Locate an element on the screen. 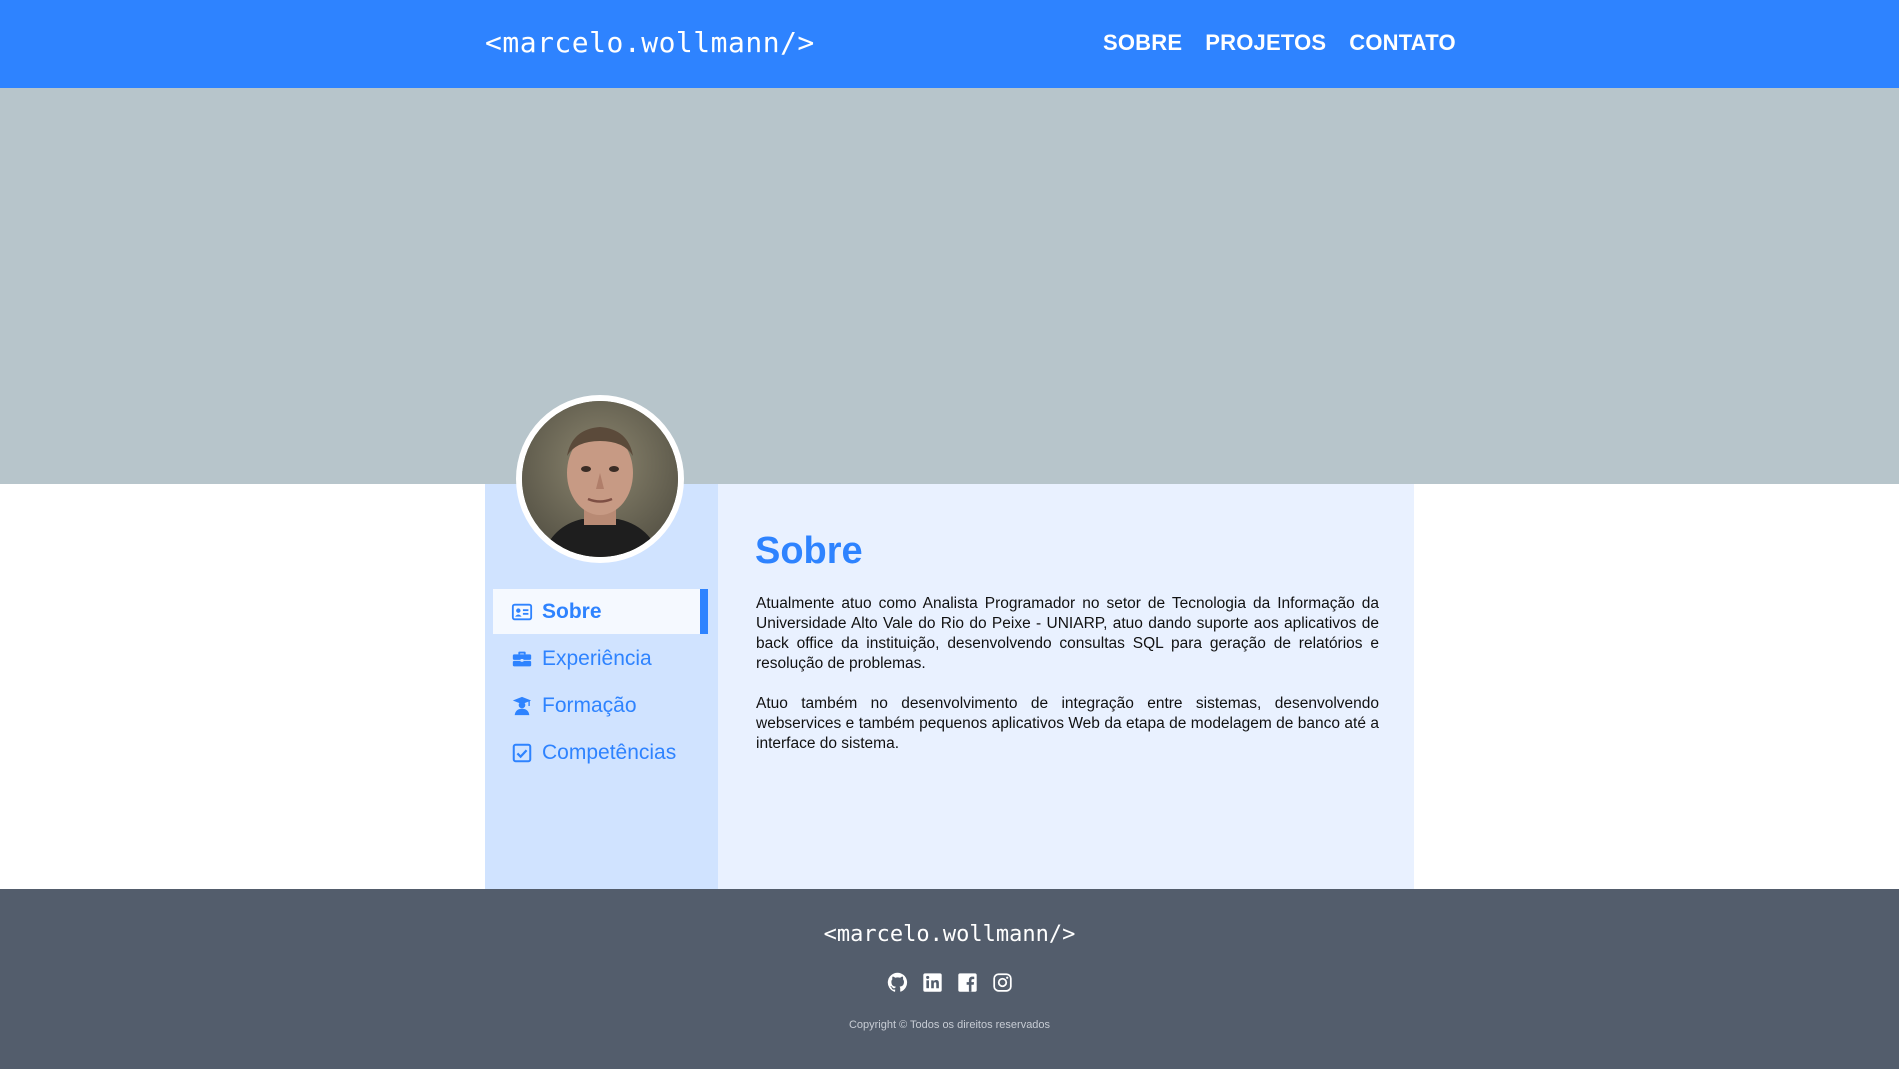  instagram-icon is located at coordinates (1002, 982).